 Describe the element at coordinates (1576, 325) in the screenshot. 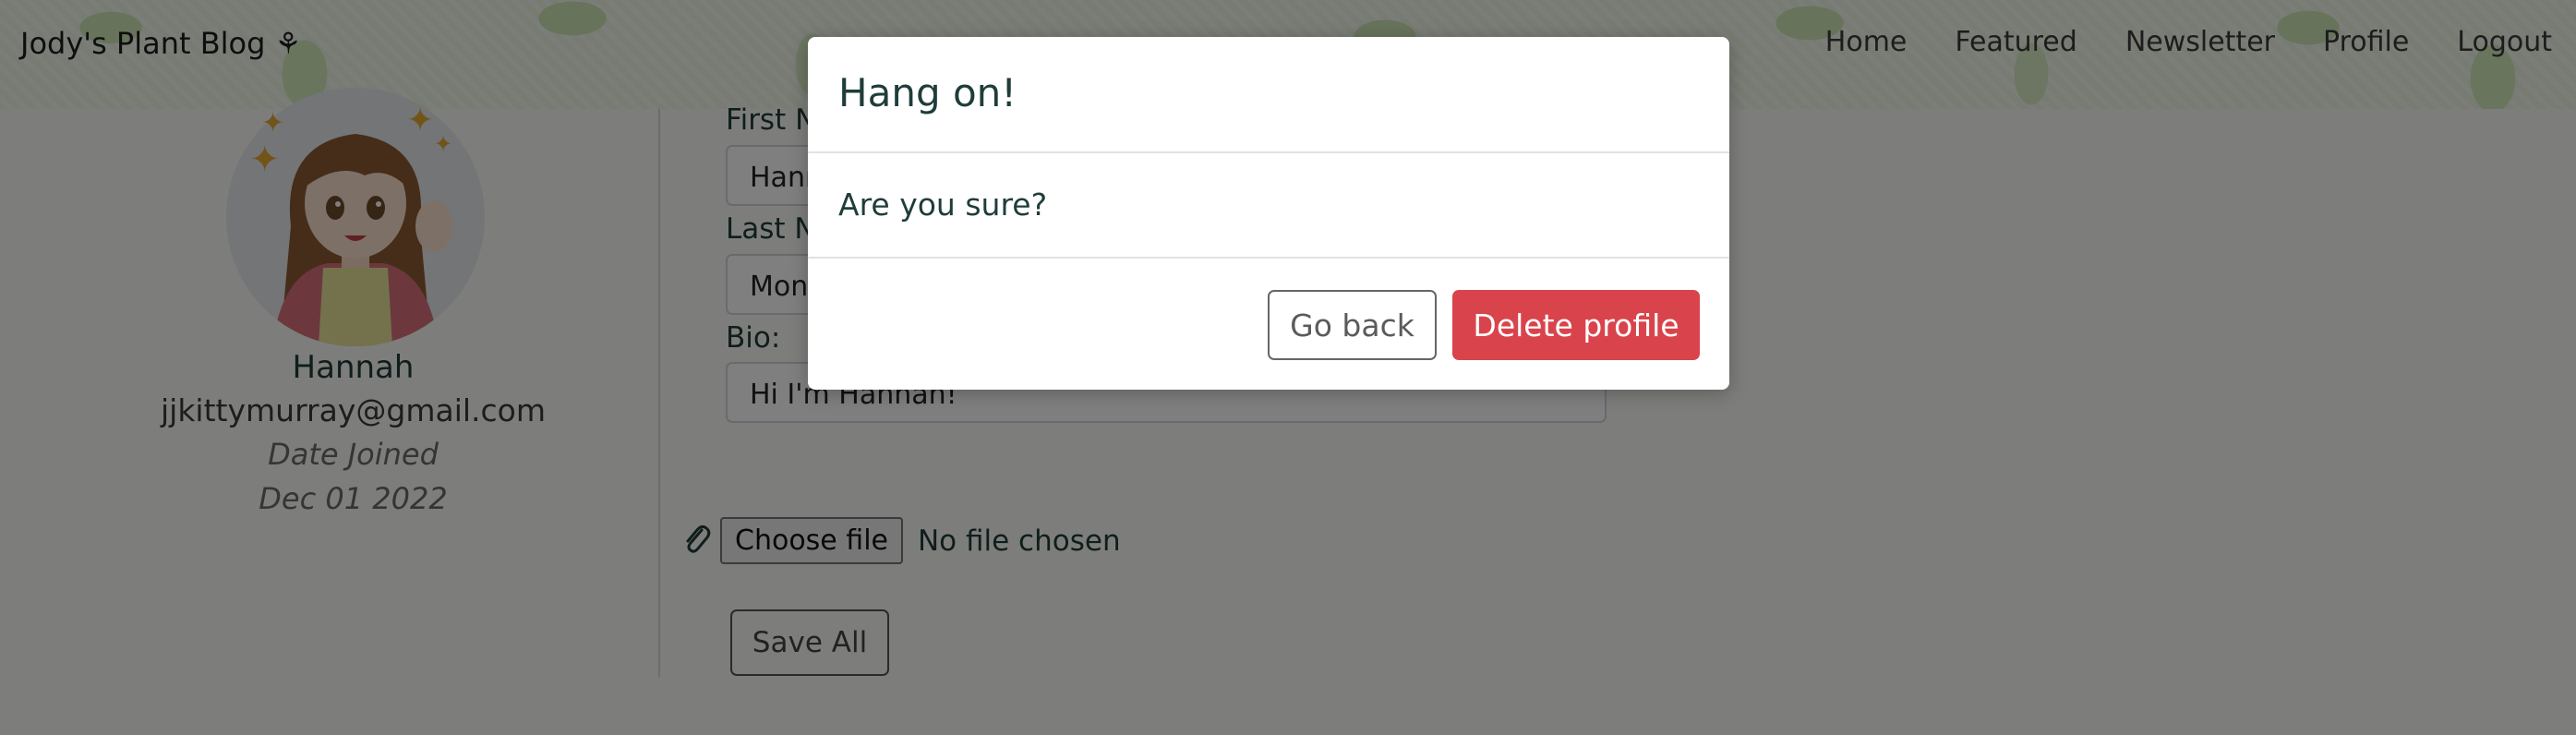

I see `delete-profile-button: Delete profile` at that location.